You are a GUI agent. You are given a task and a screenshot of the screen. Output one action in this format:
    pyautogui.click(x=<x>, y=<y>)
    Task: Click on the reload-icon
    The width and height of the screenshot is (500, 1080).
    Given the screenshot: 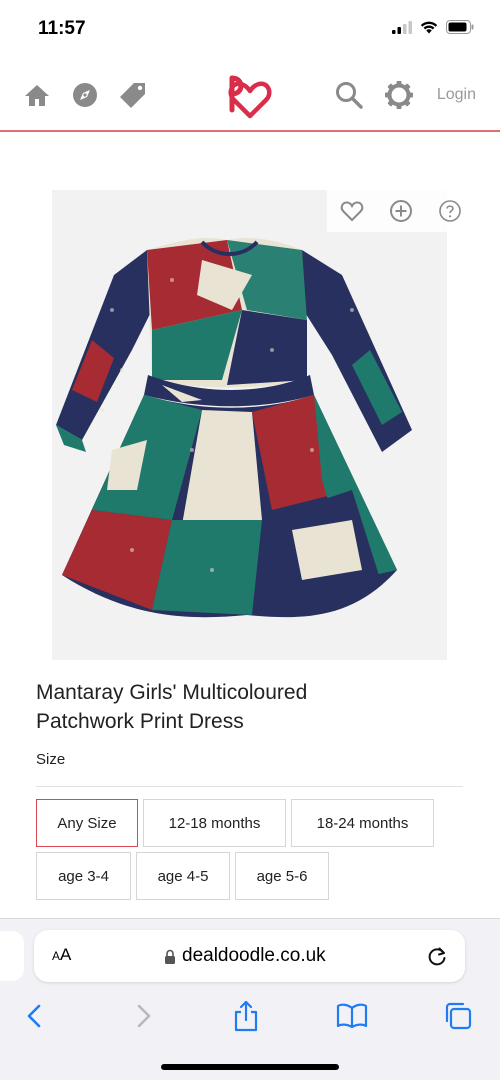 What is the action you would take?
    pyautogui.click(x=437, y=956)
    